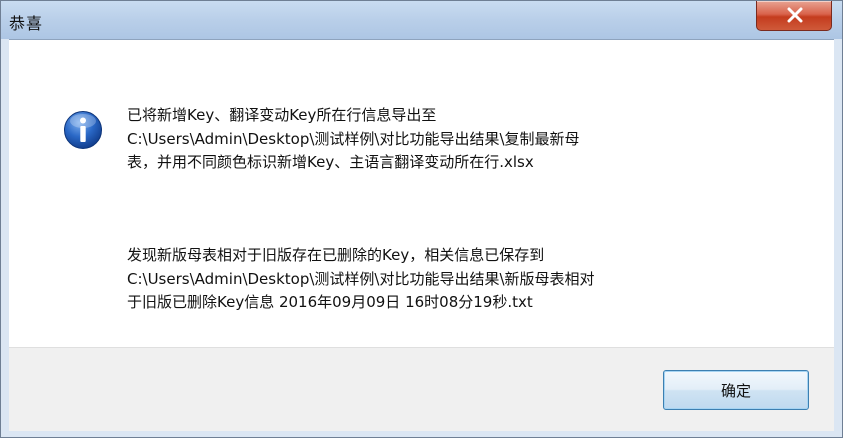 This screenshot has width=843, height=438. I want to click on title-bar: 恭喜, so click(421, 20).